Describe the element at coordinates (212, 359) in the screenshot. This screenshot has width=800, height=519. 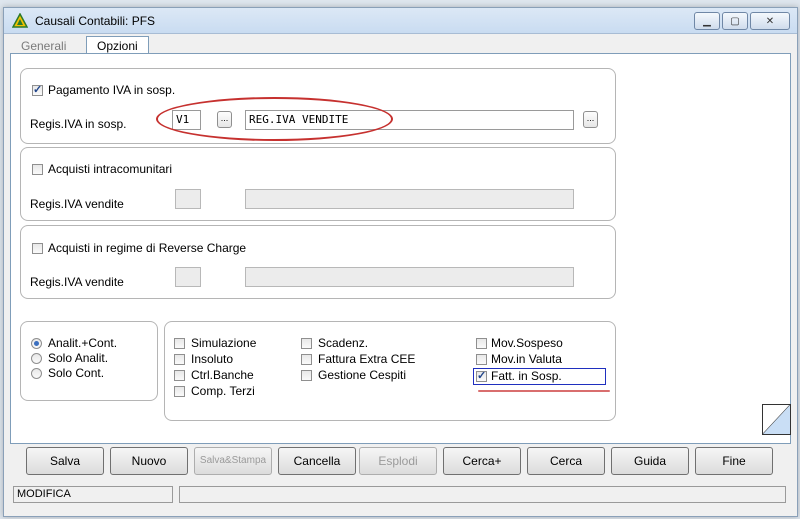
I see `insoluto-label: Insoluto` at that location.